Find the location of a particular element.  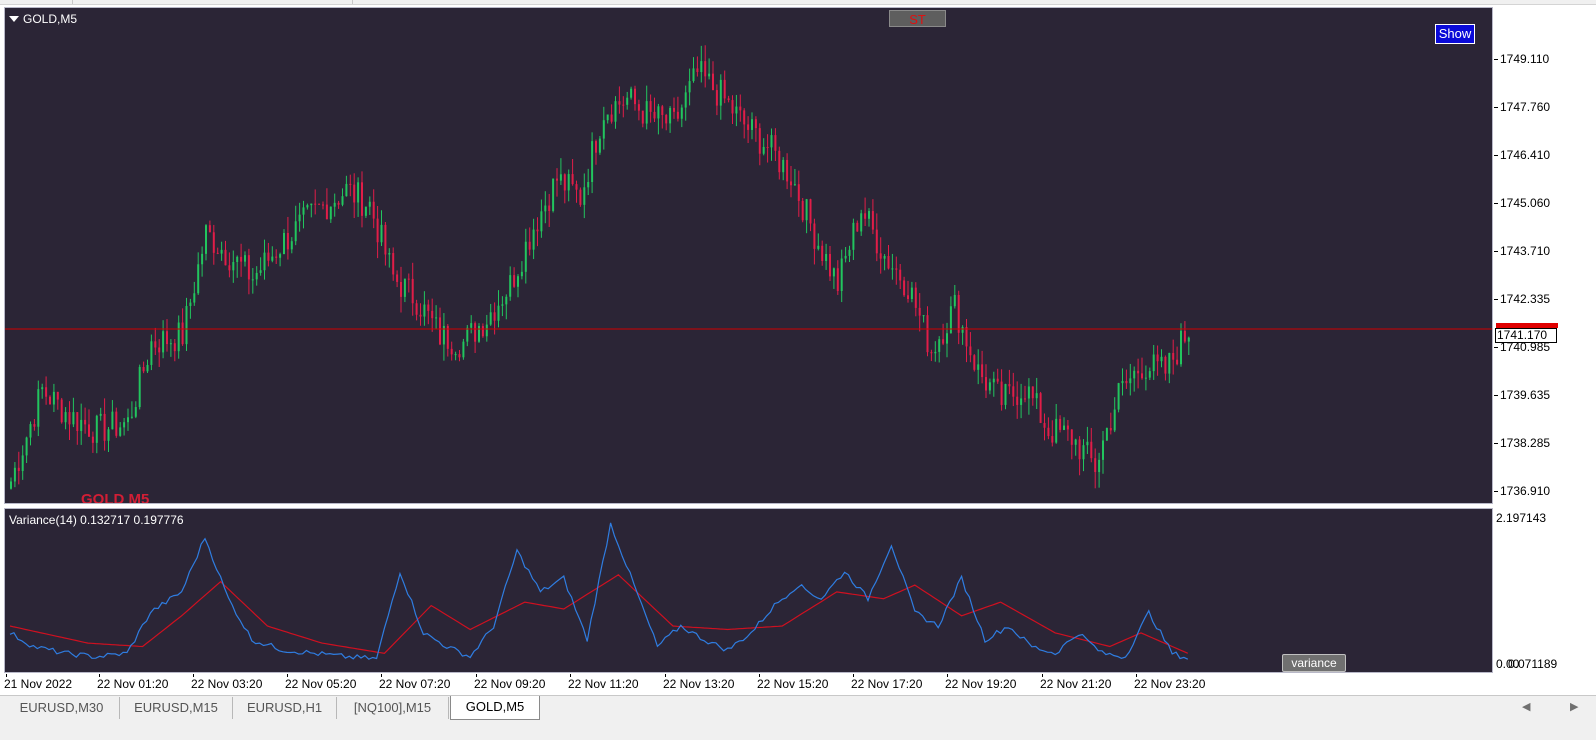

indicator-axis: 2.197143 0.00 0.071189 is located at coordinates (1545, 590).